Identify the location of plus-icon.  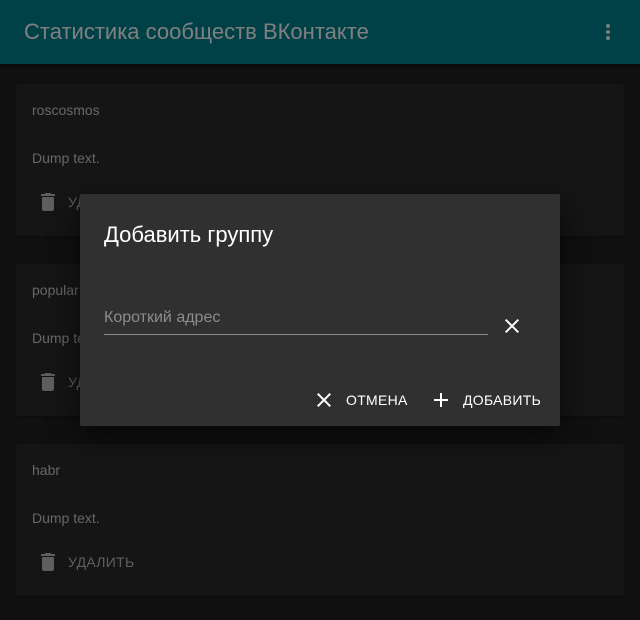
(441, 400).